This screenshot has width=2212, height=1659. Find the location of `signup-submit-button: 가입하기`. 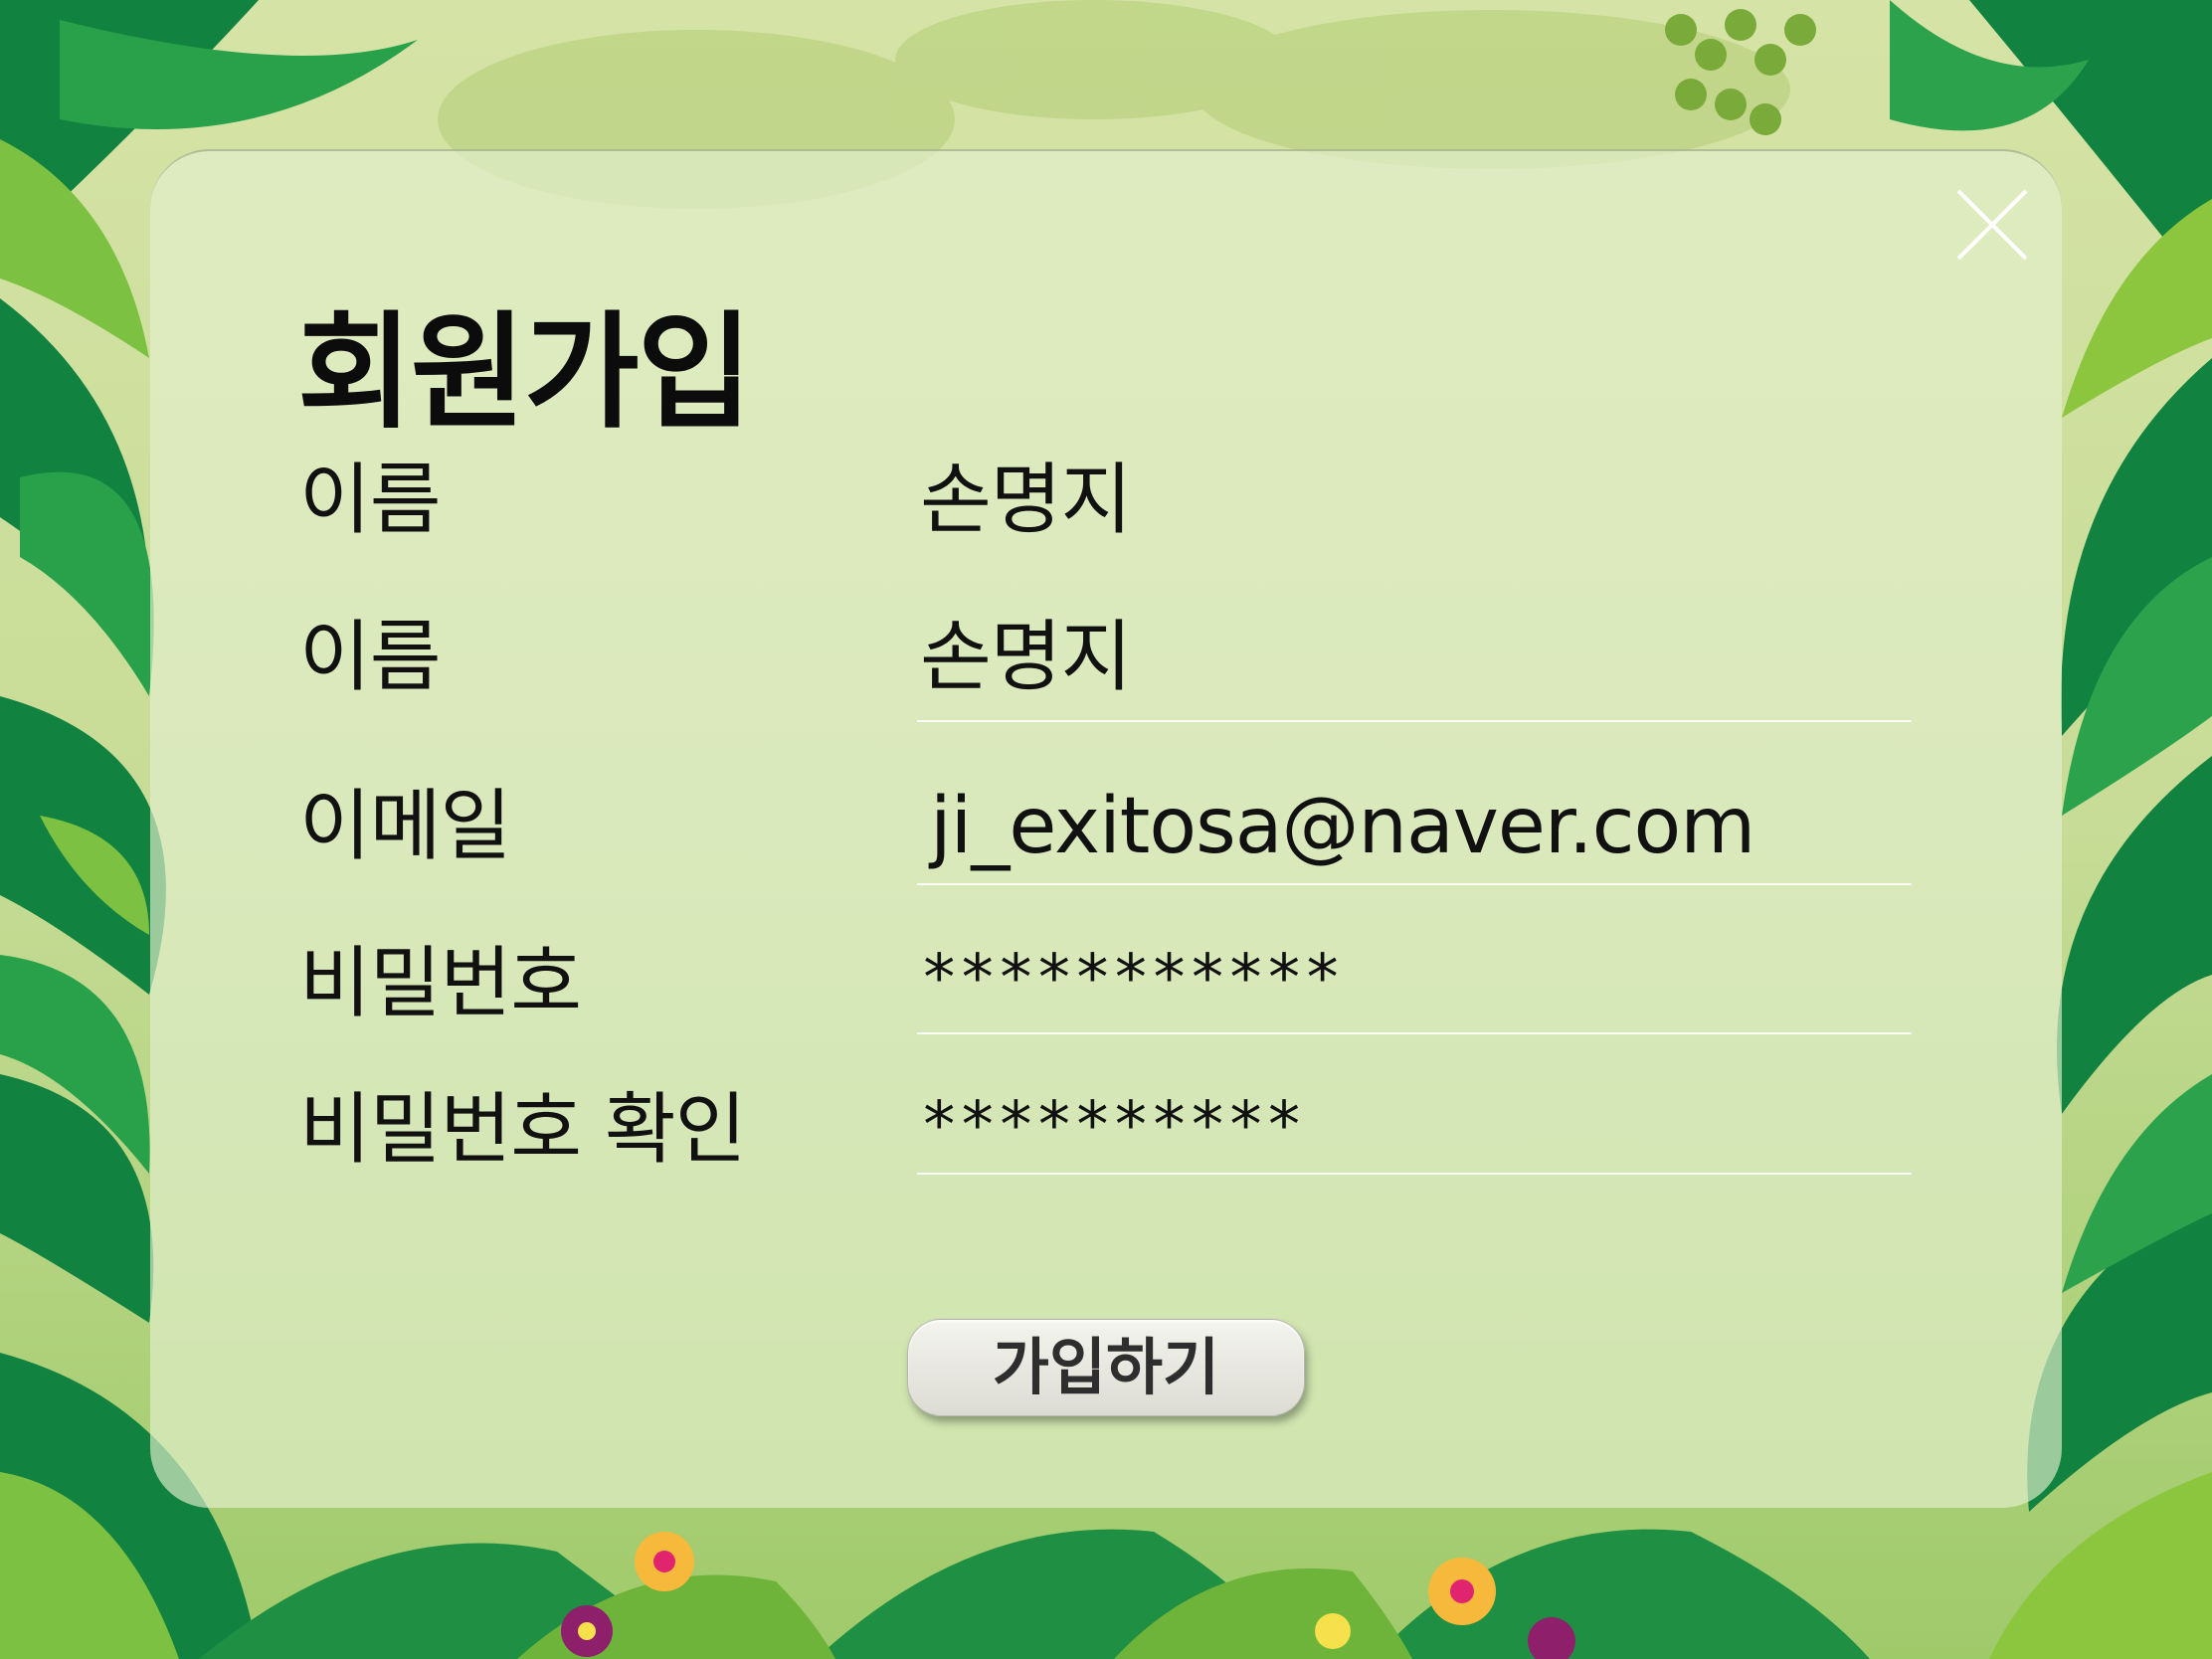

signup-submit-button: 가입하기 is located at coordinates (1106, 1367).